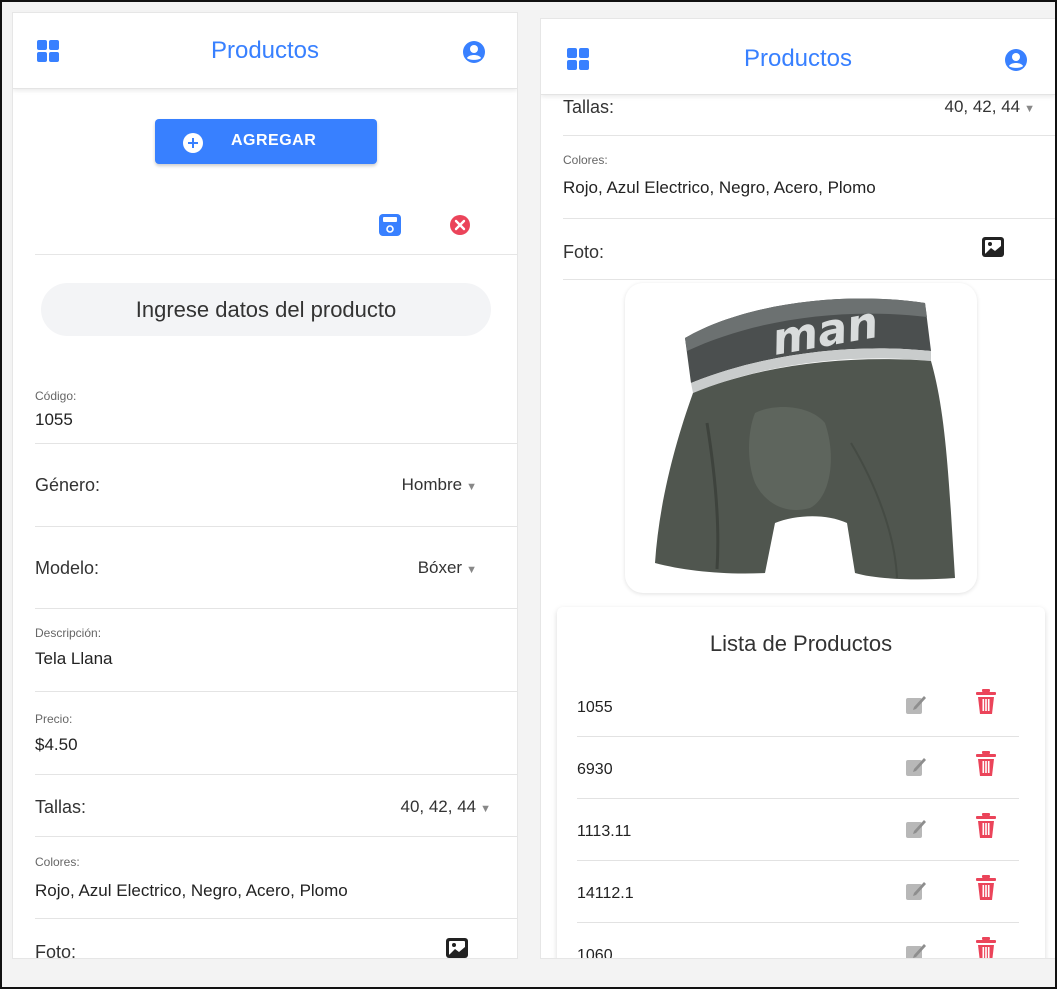 The height and width of the screenshot is (989, 1057). Describe the element at coordinates (56, 745) in the screenshot. I see `precio-value: $4.50` at that location.